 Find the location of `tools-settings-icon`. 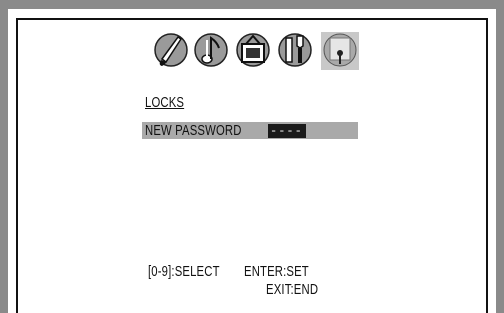

tools-settings-icon is located at coordinates (295, 50).